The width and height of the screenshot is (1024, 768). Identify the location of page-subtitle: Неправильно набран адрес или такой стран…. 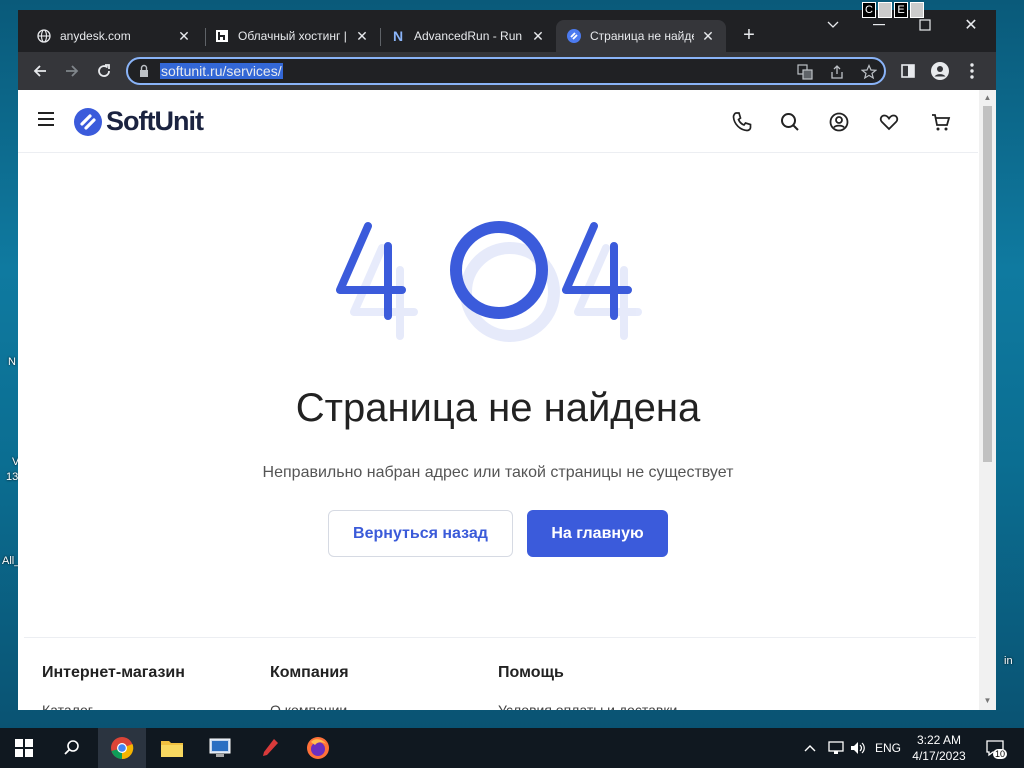
(498, 472).